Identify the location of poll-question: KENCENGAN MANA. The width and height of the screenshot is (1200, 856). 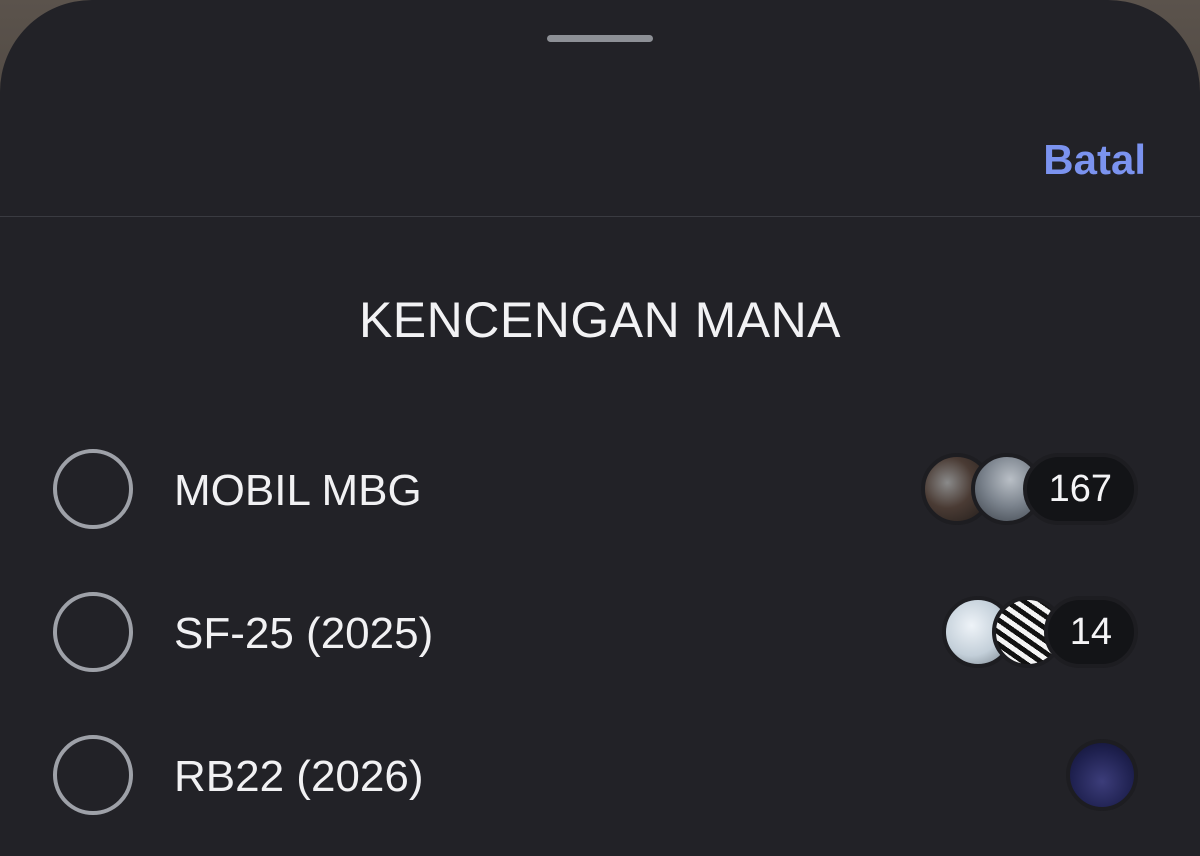
(600, 320).